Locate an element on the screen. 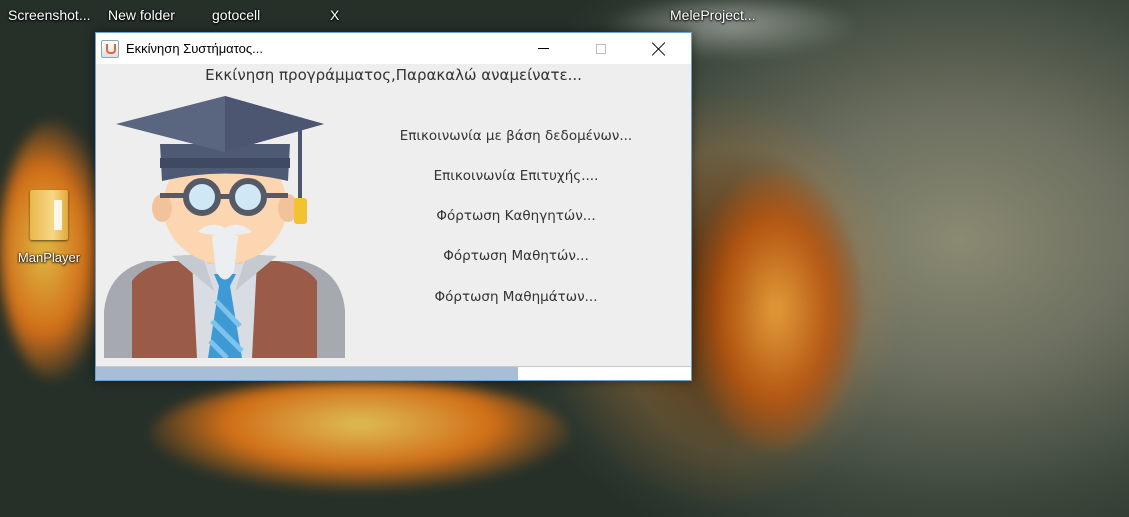  minimize-button is located at coordinates (543, 48).